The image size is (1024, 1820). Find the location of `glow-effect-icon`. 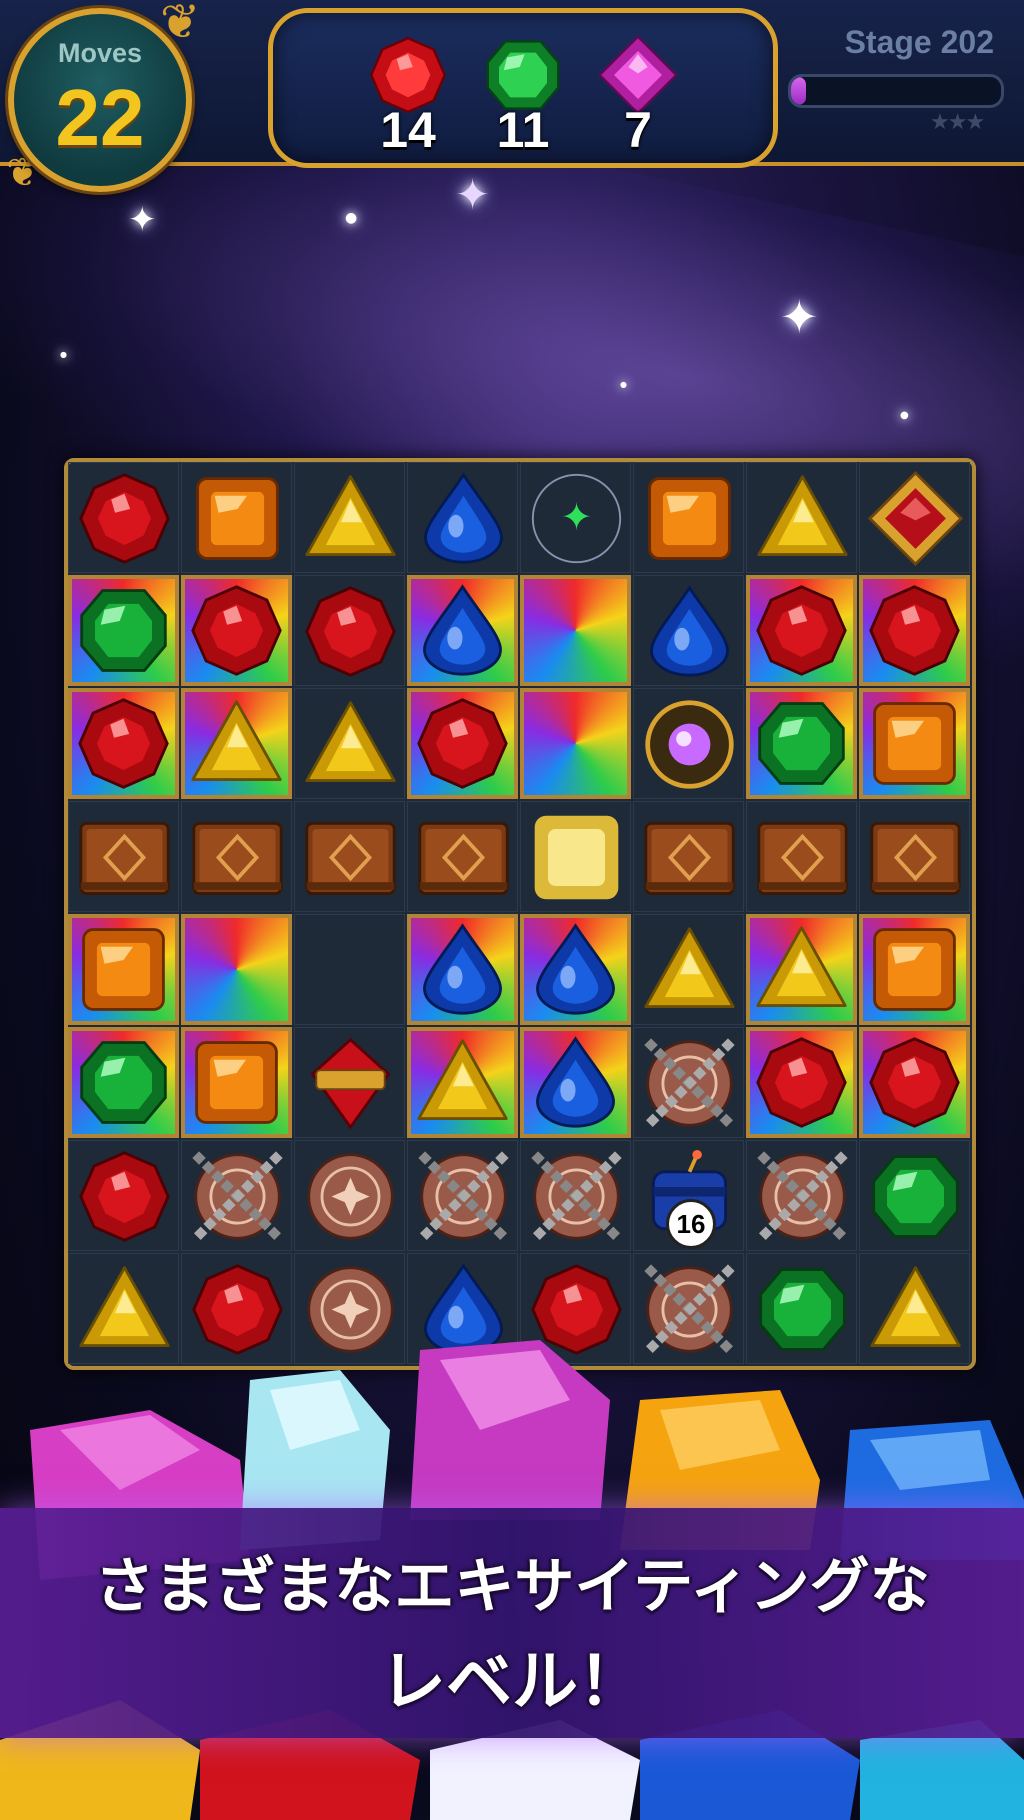

glow-effect-icon is located at coordinates (576, 857).